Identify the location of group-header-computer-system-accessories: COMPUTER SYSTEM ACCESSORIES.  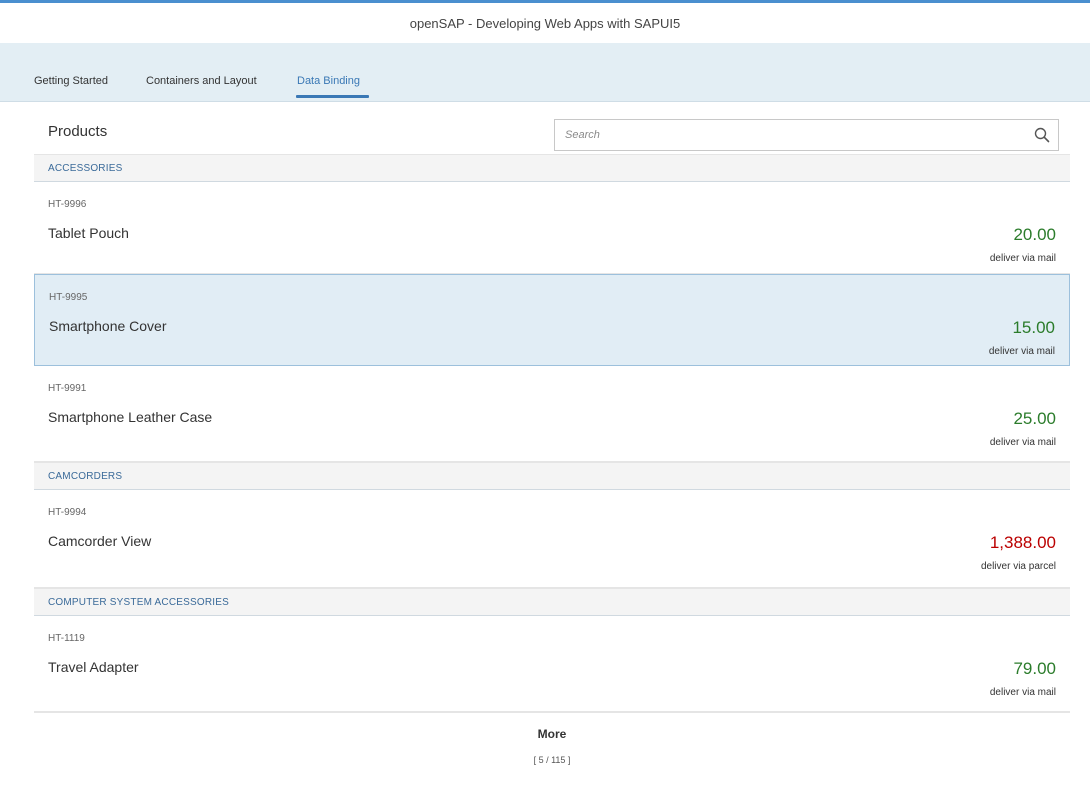
(552, 602).